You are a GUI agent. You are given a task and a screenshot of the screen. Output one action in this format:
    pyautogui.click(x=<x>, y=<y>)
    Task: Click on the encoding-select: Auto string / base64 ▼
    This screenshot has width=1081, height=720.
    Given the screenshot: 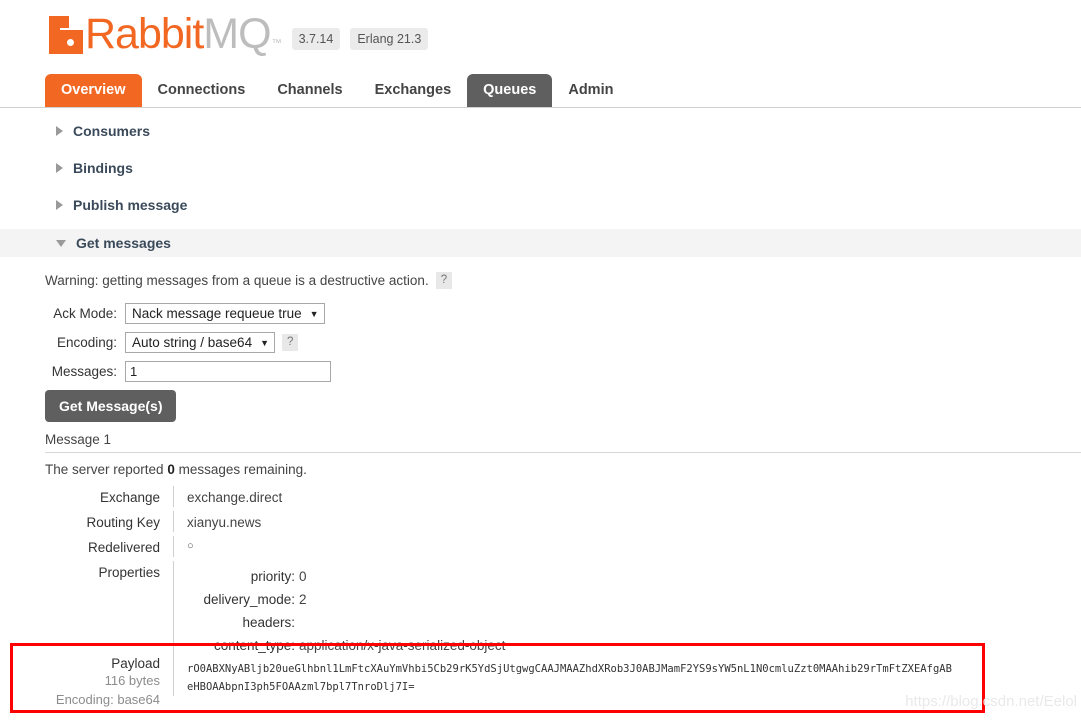 What is the action you would take?
    pyautogui.click(x=200, y=342)
    